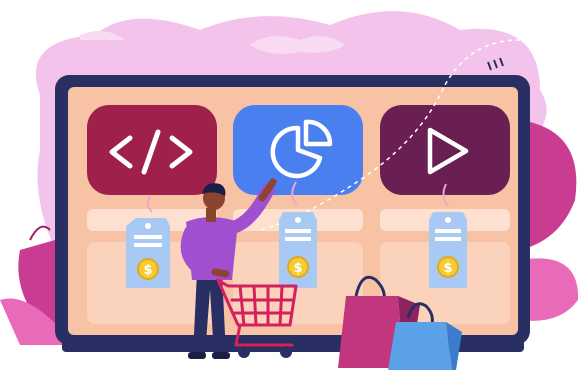 This screenshot has height=372, width=581. What do you see at coordinates (298, 150) in the screenshot?
I see `card-chart` at bounding box center [298, 150].